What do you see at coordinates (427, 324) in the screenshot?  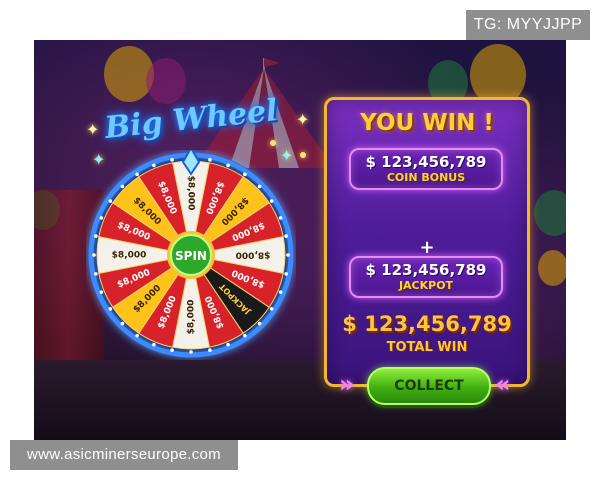 I see `total-win-amount: $ 123,456,789` at bounding box center [427, 324].